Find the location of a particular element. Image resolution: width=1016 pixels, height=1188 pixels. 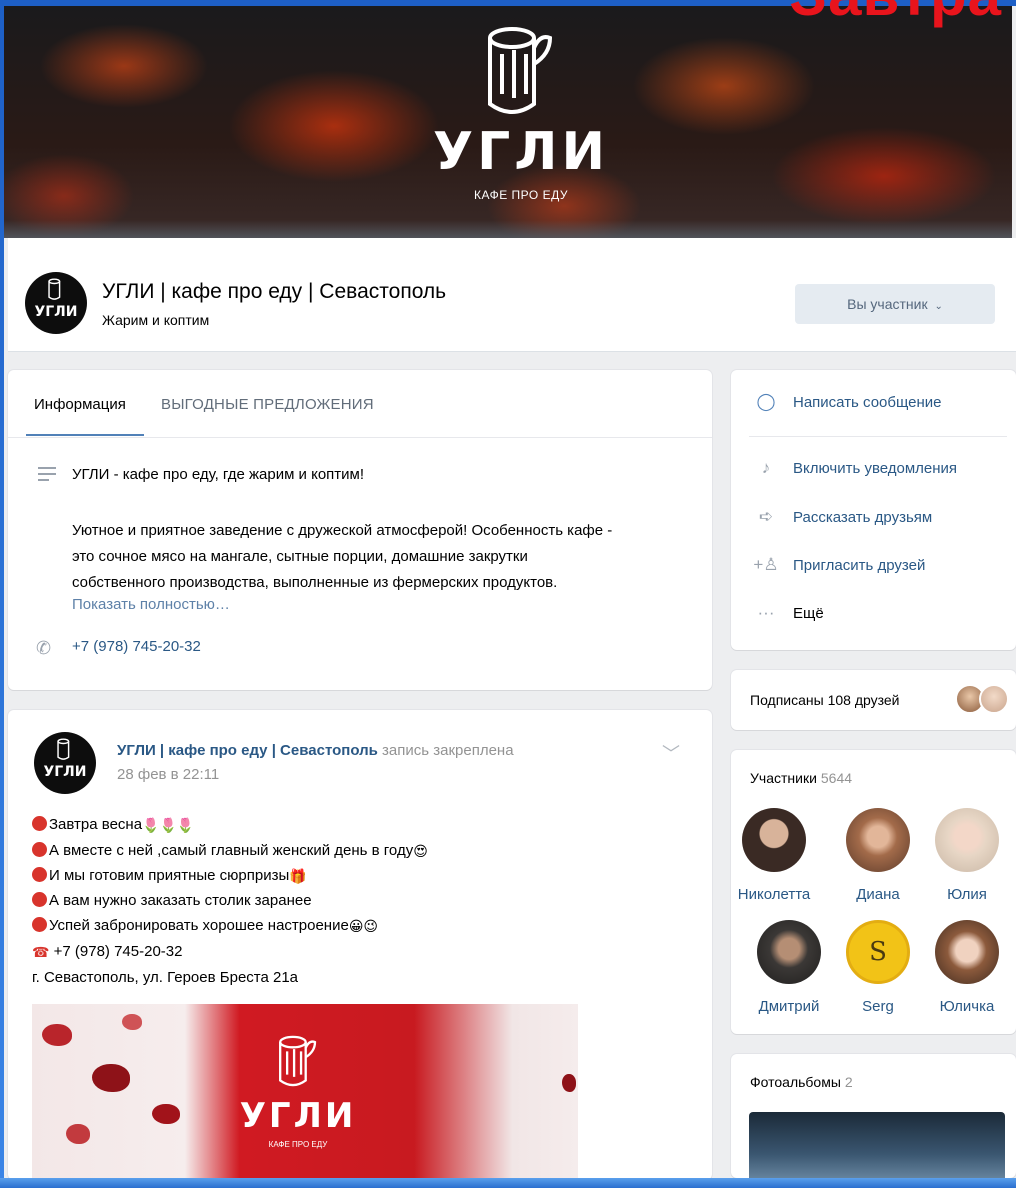

taskbar-strip is located at coordinates (508, 1183).